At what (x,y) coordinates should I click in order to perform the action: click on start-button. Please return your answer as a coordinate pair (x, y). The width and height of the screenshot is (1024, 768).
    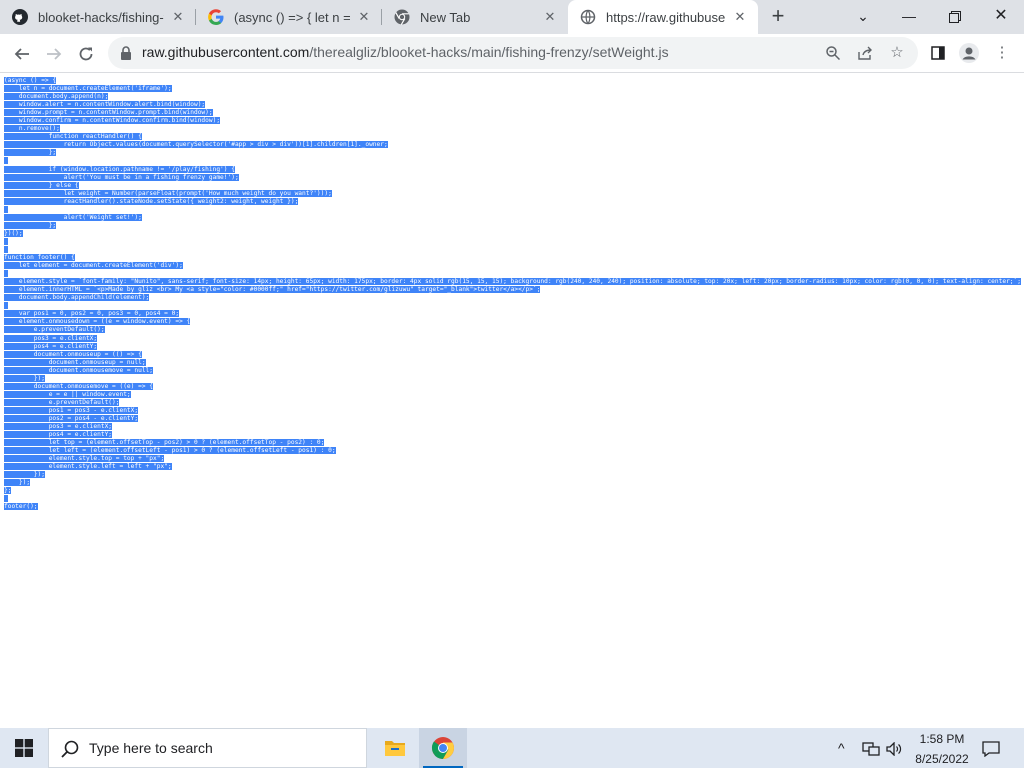
    Looking at the image, I should click on (24, 748).